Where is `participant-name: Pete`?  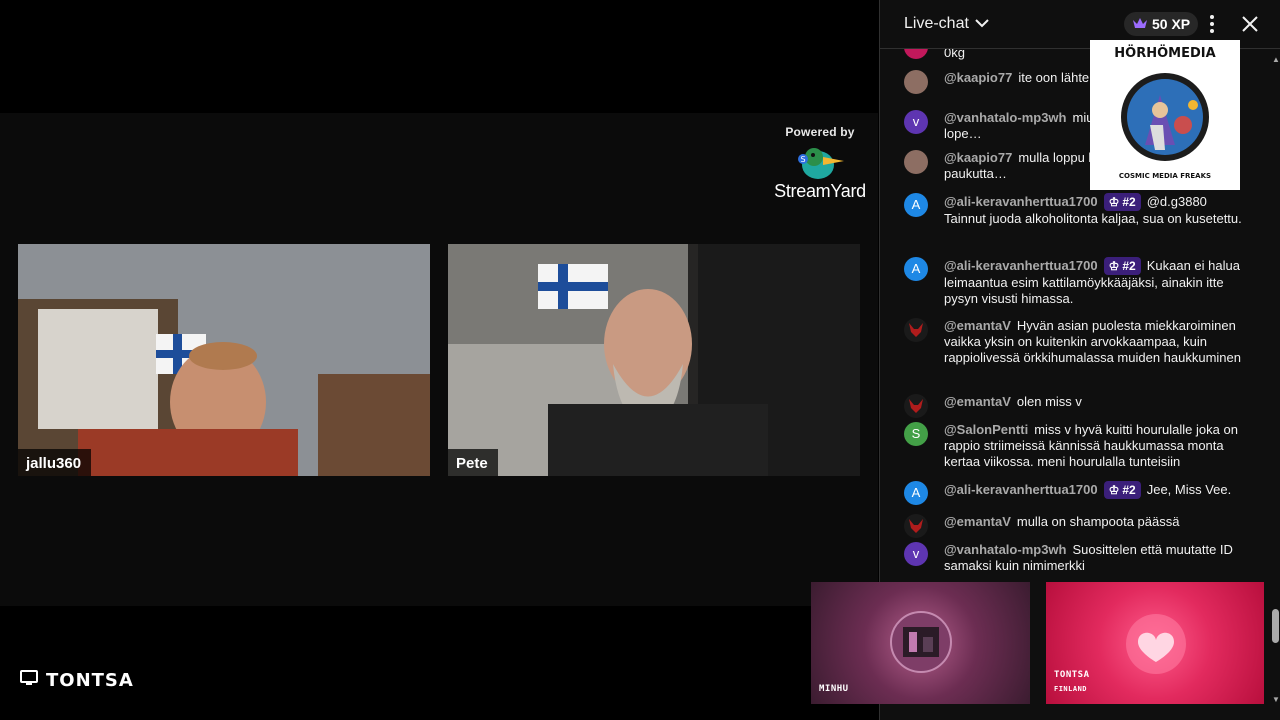 participant-name: Pete is located at coordinates (473, 462).